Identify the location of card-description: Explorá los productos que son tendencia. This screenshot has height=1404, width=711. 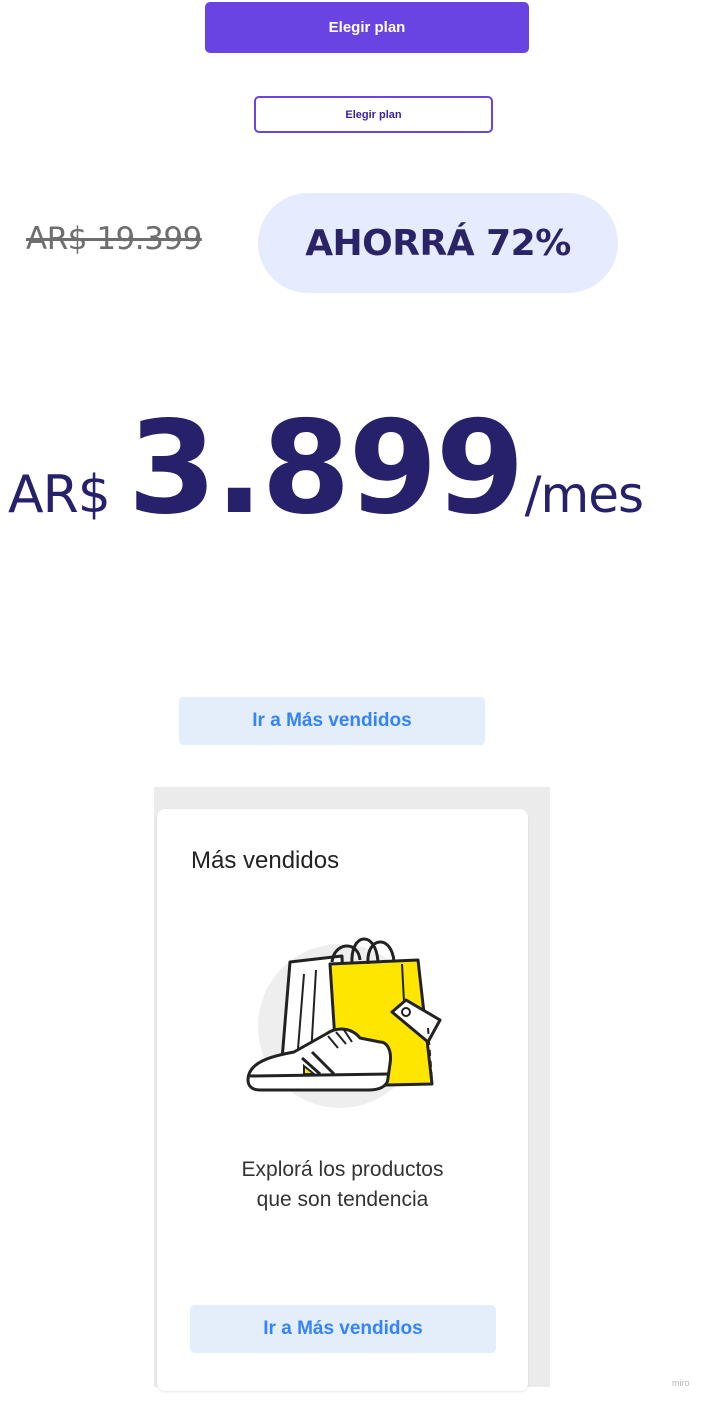
(342, 1185).